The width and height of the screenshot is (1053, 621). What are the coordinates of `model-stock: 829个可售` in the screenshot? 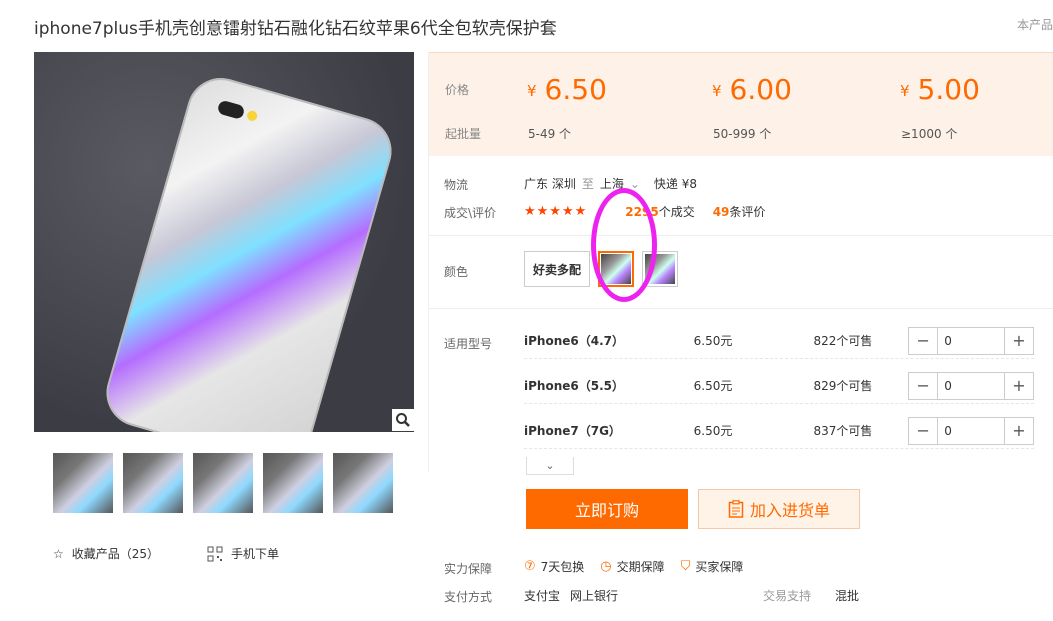 It's located at (843, 386).